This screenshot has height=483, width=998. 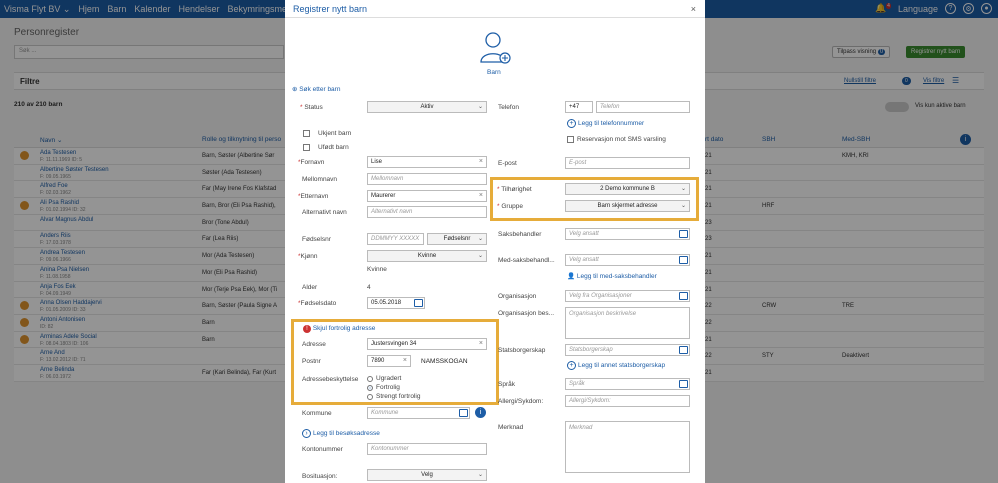 What do you see at coordinates (314, 344) in the screenshot?
I see `address-label: Adresse` at bounding box center [314, 344].